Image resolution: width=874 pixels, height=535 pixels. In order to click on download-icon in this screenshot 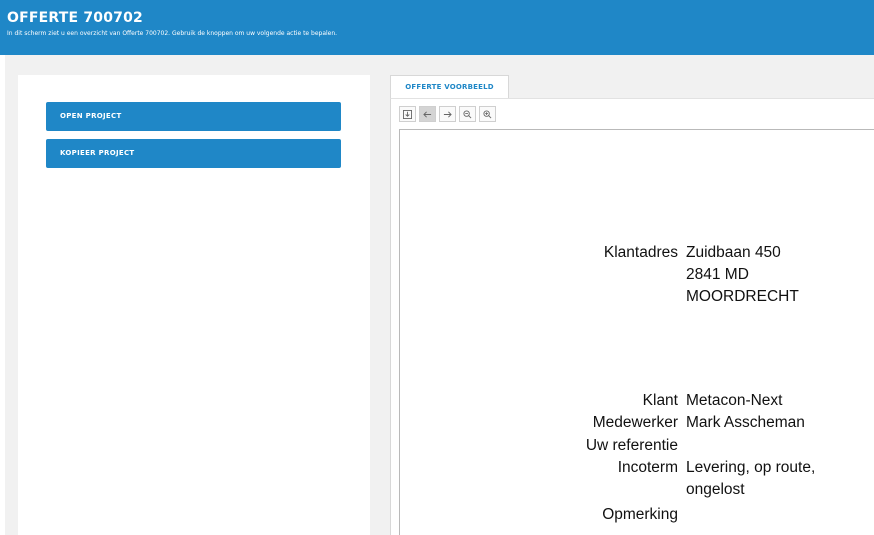, I will do `click(407, 114)`.